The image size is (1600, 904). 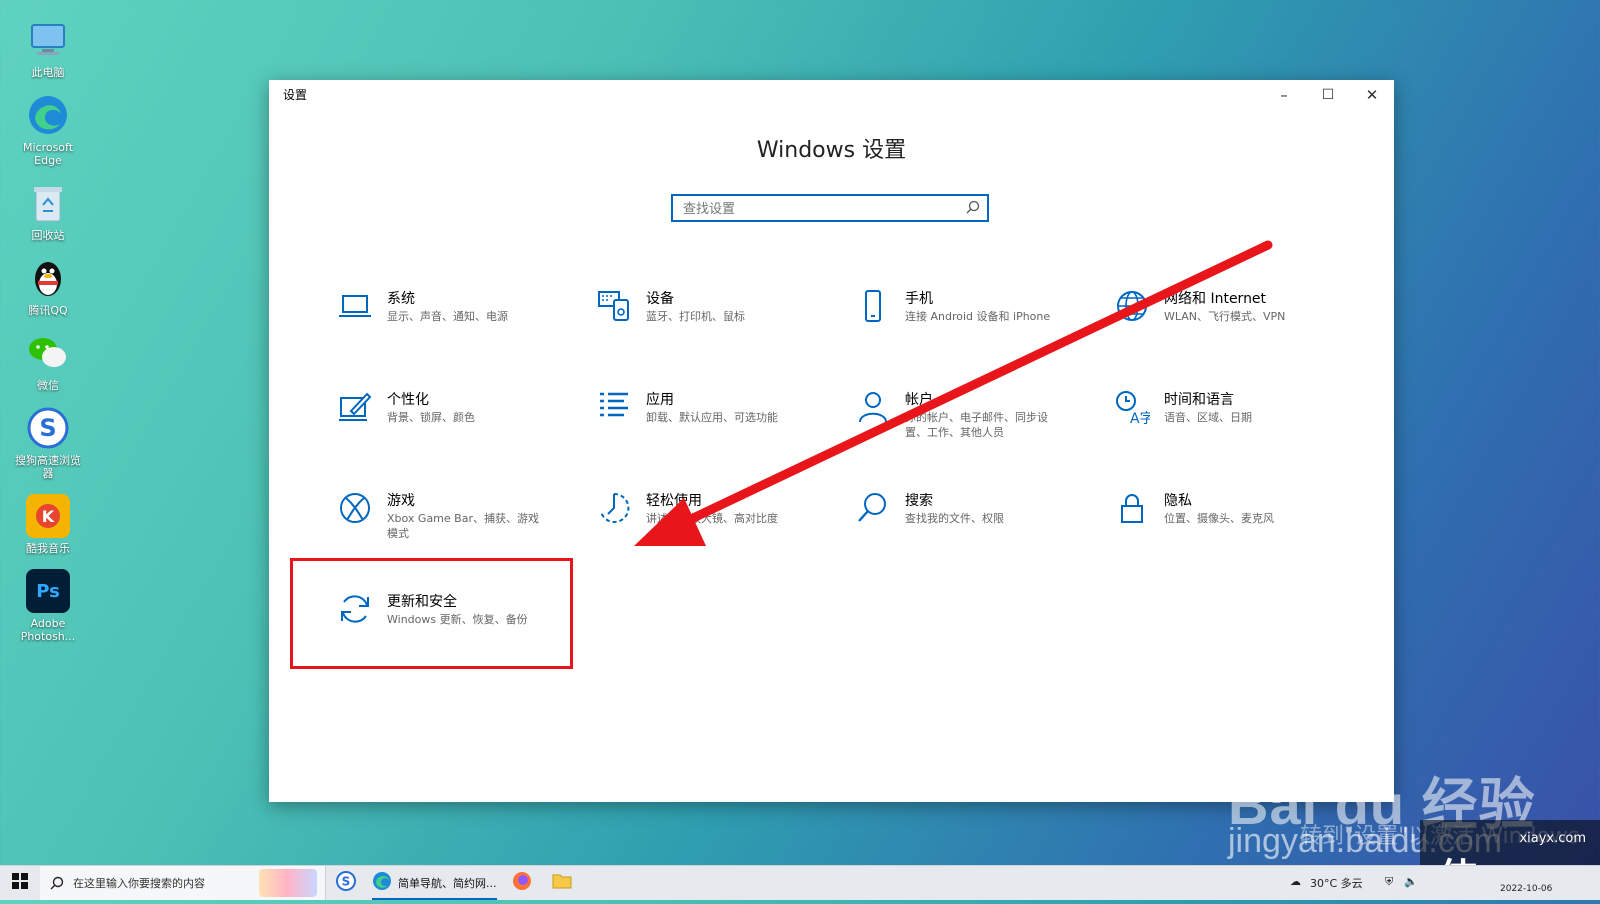 What do you see at coordinates (1389, 882) in the screenshot?
I see `security-shield-icon: ⛨` at bounding box center [1389, 882].